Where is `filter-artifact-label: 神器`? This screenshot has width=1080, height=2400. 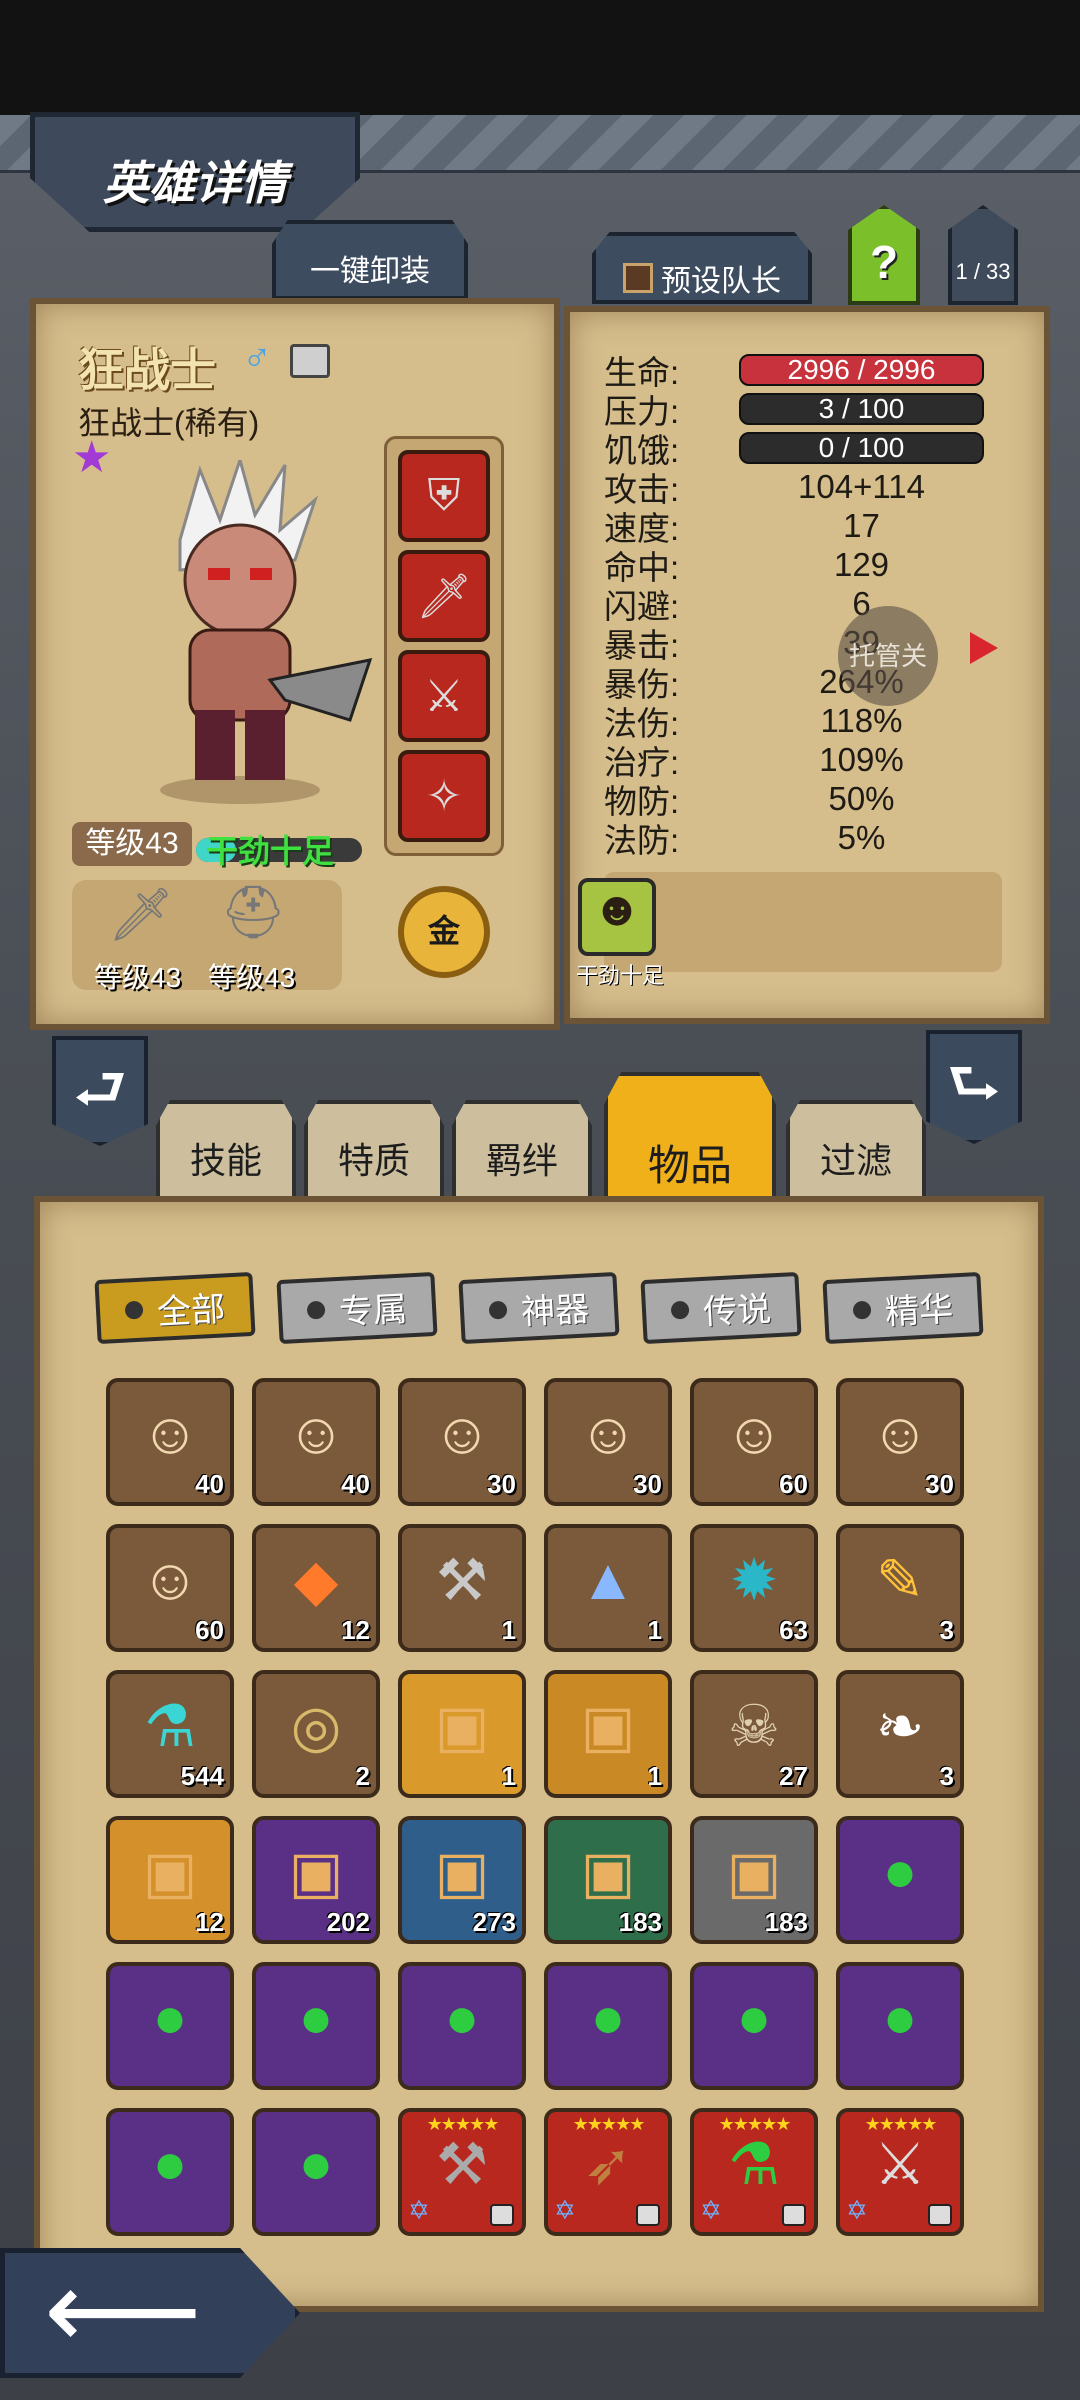
filter-artifact-label: 神器 is located at coordinates (555, 1310).